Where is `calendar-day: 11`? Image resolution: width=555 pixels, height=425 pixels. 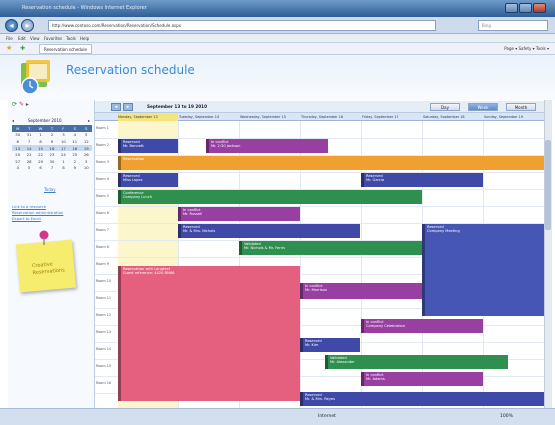 calendar-day: 11 is located at coordinates (74, 141).